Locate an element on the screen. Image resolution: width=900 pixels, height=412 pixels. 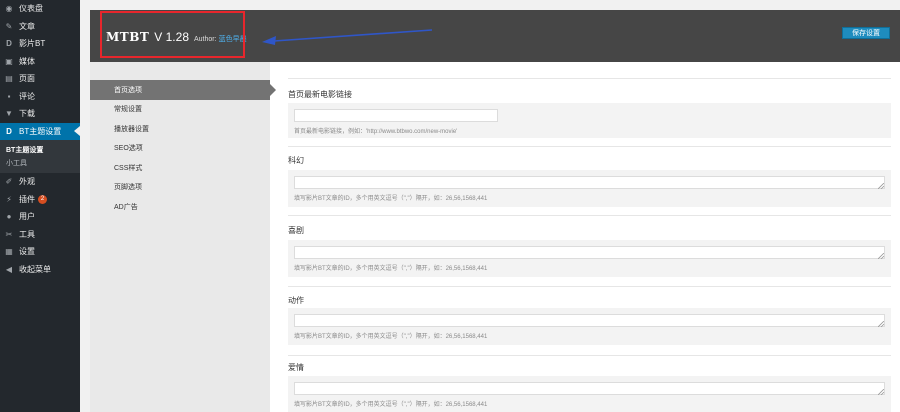
menu-item-appearance: ✐ 外观 is located at coordinates (40, 182).